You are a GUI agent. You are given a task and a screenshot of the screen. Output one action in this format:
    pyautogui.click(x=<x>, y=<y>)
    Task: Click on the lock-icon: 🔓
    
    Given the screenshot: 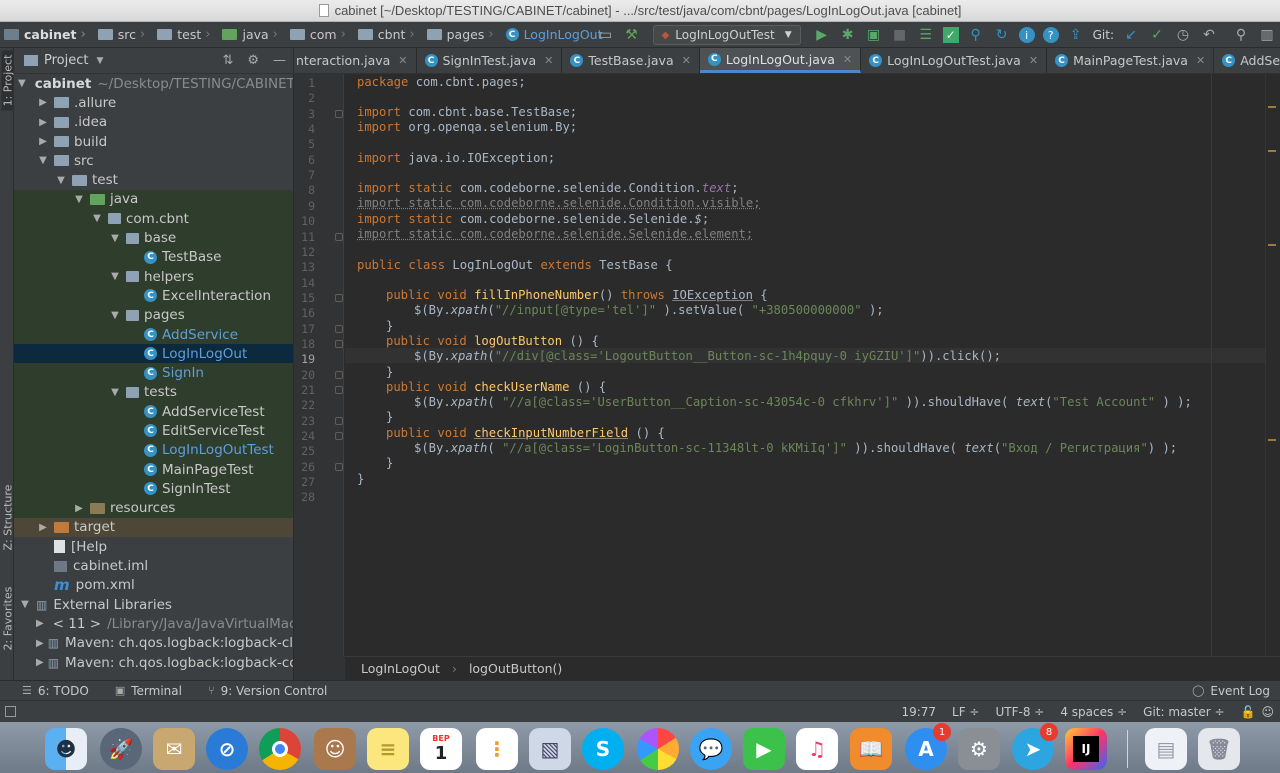 What is the action you would take?
    pyautogui.click(x=1248, y=712)
    